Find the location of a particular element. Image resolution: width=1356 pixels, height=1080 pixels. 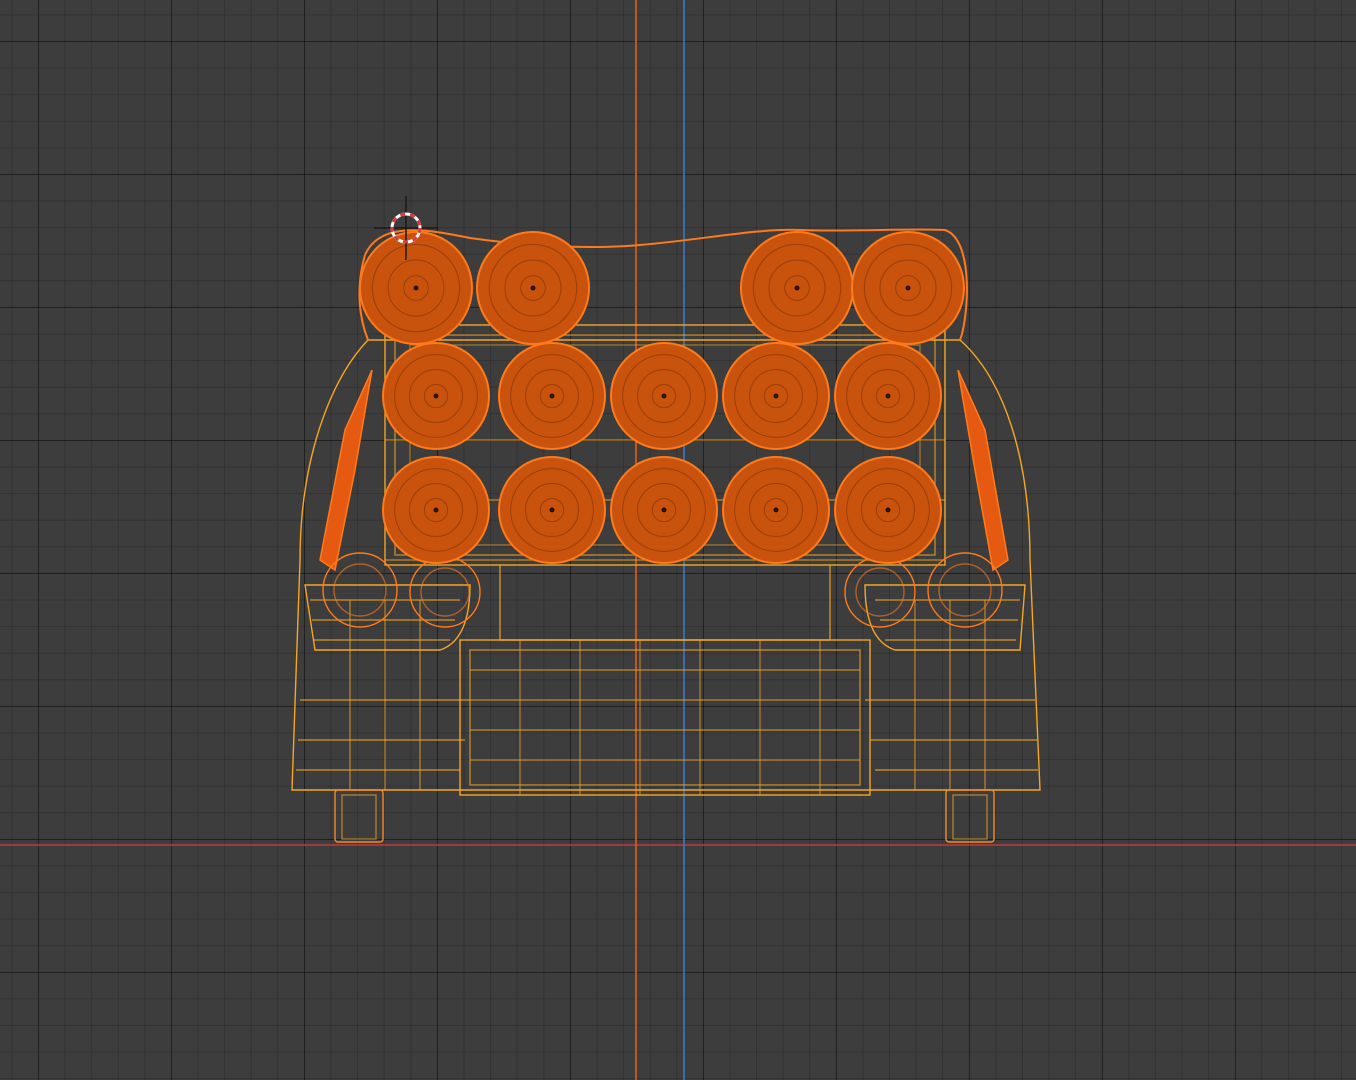

cushion-buttons is located at coordinates (662, 397).